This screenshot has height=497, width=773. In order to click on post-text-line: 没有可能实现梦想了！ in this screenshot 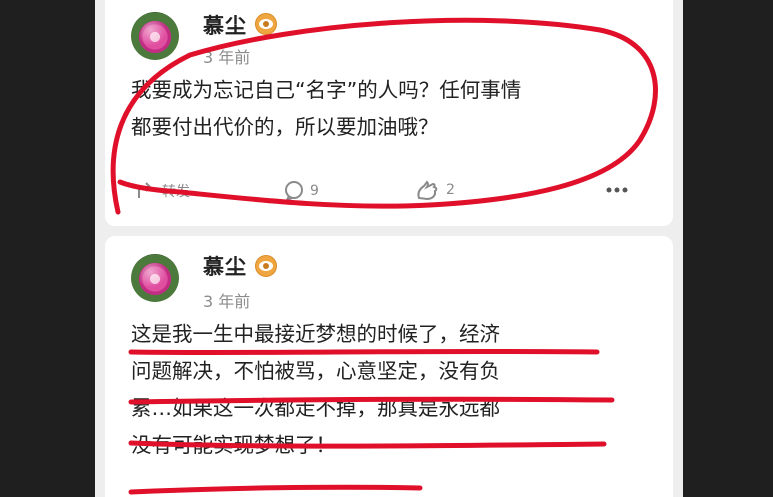, I will do `click(233, 445)`.